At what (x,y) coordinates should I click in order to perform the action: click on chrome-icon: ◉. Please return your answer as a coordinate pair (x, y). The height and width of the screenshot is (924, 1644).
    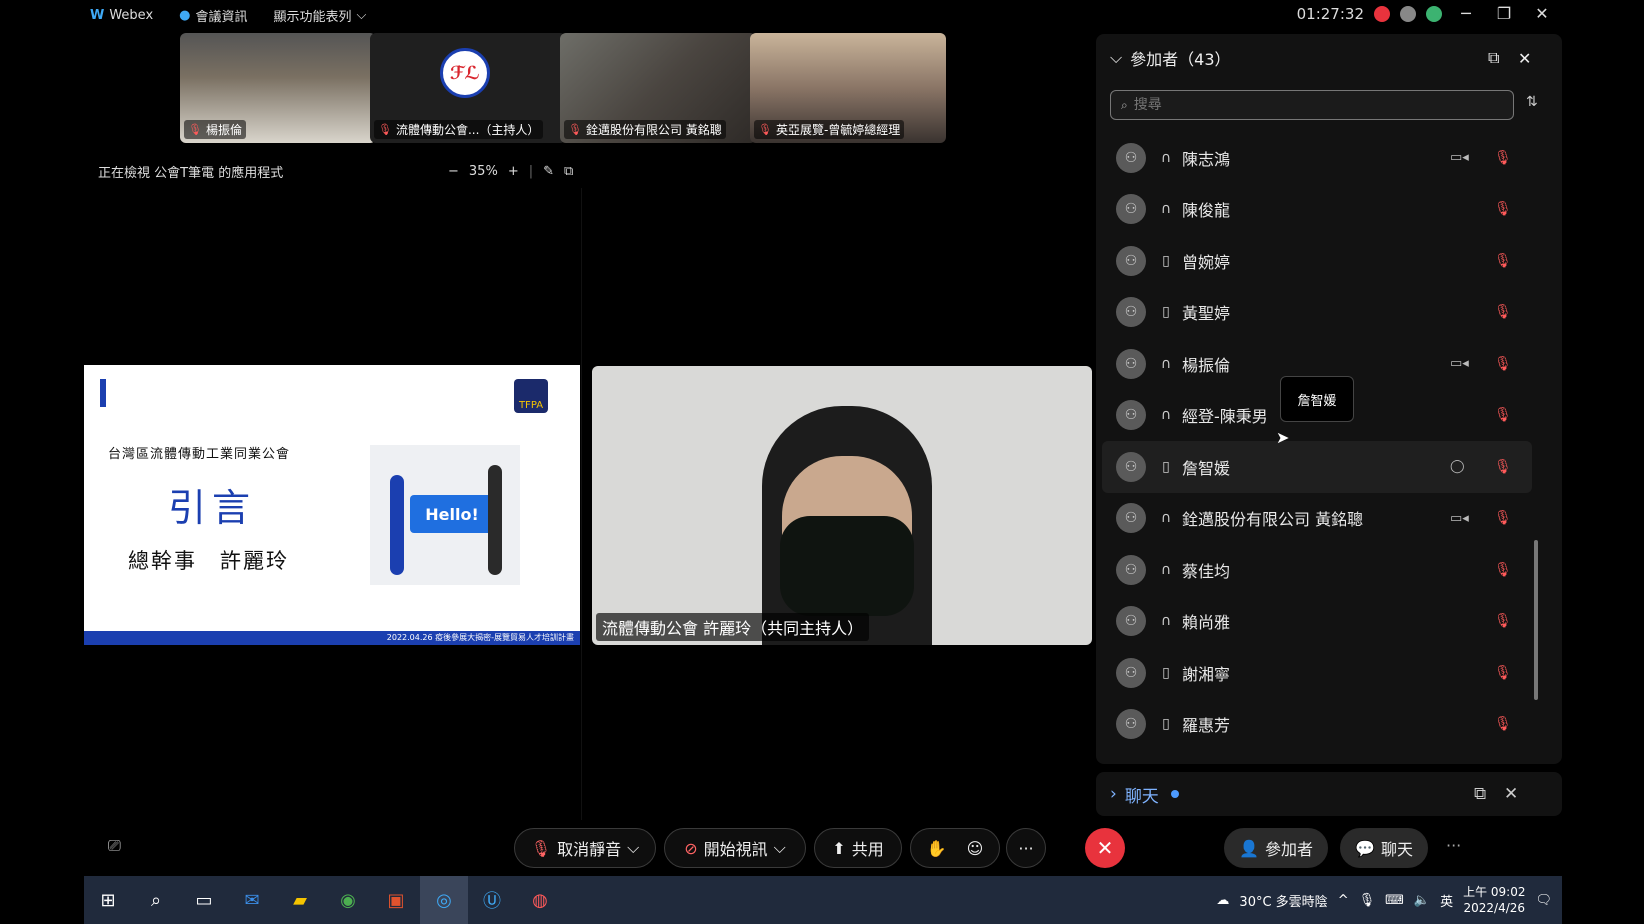
    Looking at the image, I should click on (348, 900).